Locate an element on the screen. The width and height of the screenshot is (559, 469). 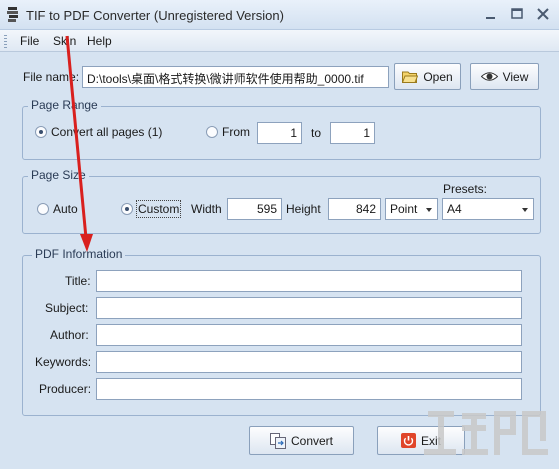
annotation-arrow is located at coordinates (79, 143).